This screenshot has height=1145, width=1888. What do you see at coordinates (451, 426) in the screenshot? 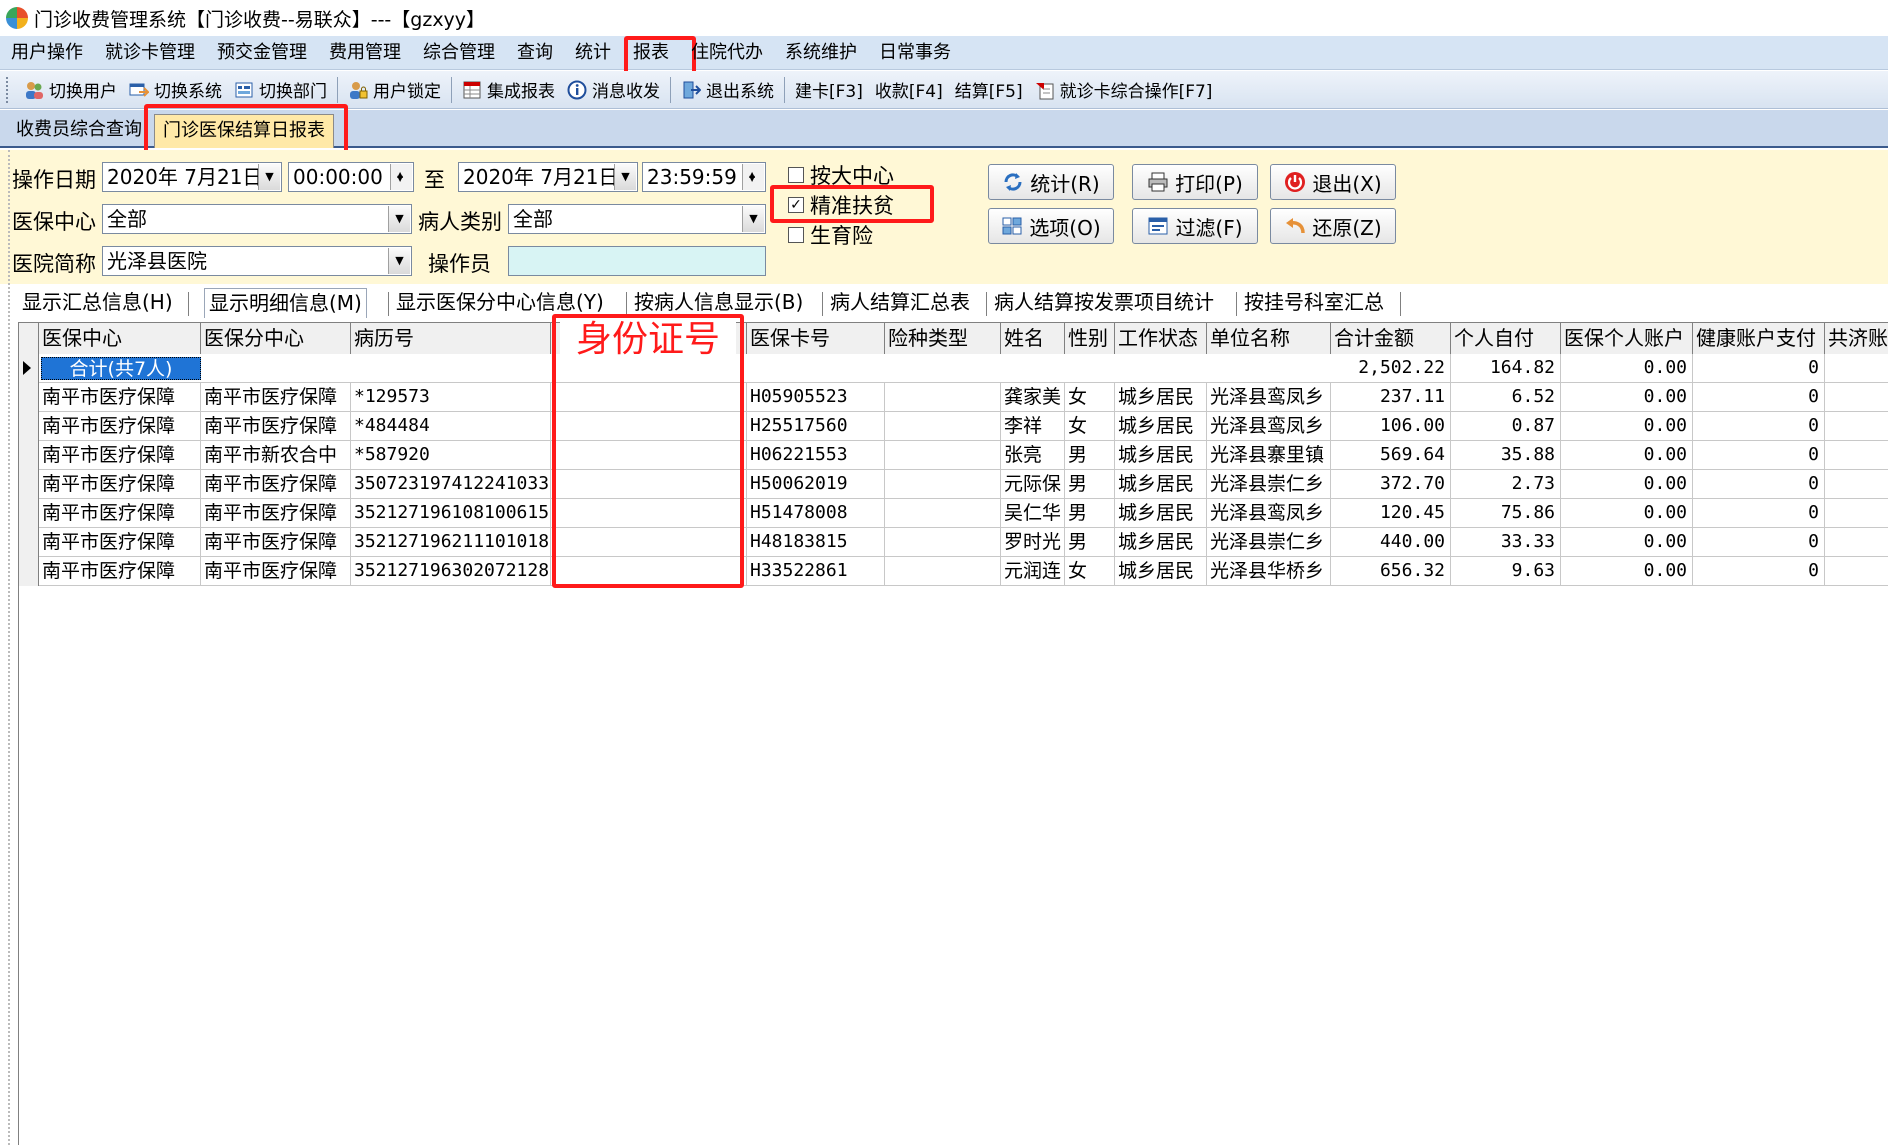
I see `cell-record-no: *484484` at bounding box center [451, 426].